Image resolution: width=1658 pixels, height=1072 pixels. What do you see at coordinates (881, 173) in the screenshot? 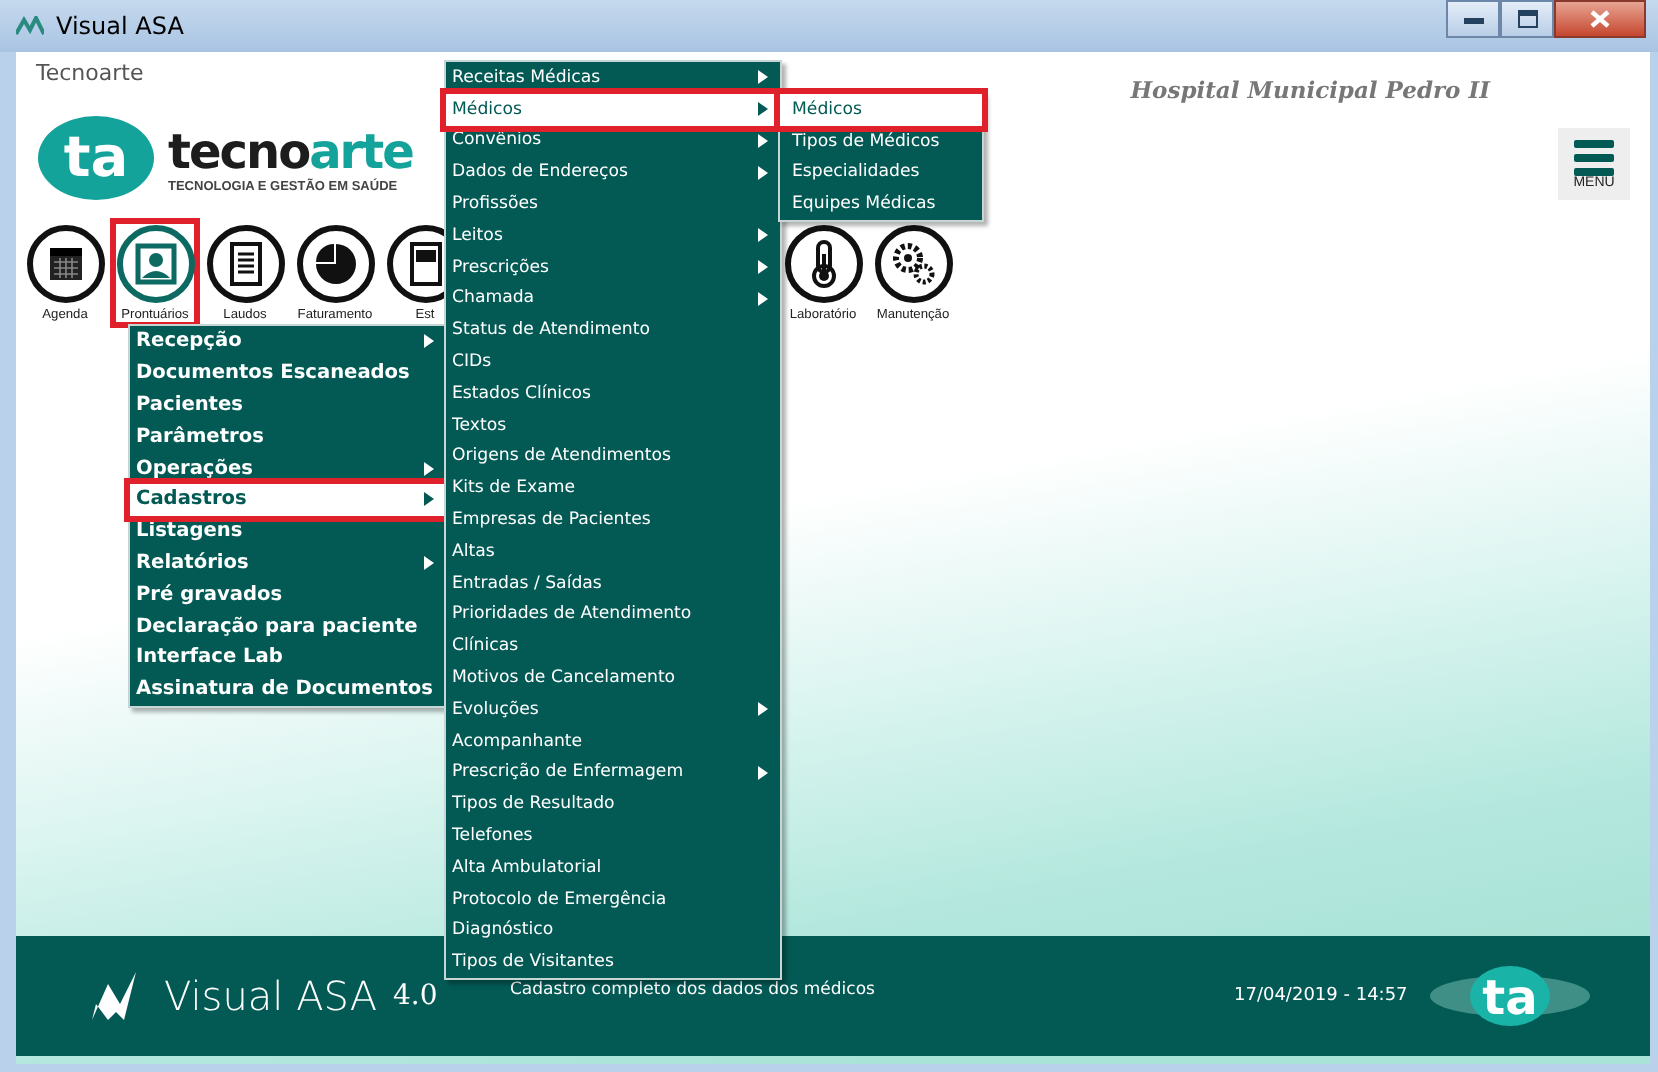
I see `menu-item: Especialidades` at bounding box center [881, 173].